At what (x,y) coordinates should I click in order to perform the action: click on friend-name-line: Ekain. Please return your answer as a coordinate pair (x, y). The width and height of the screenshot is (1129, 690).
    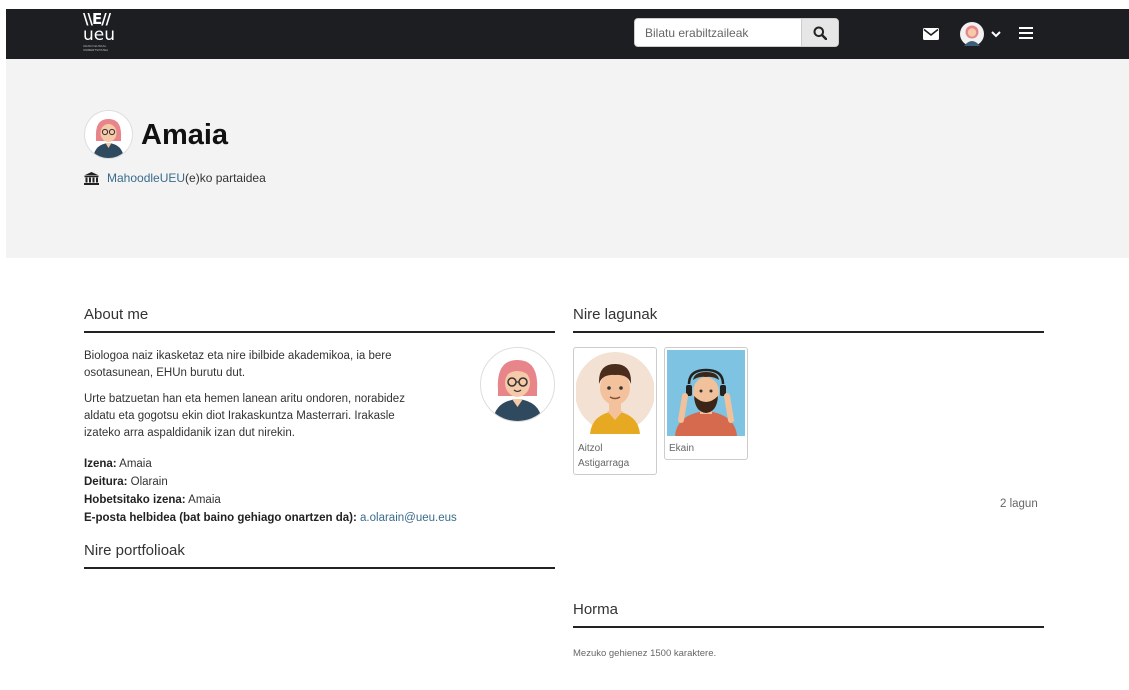
    Looking at the image, I should click on (682, 448).